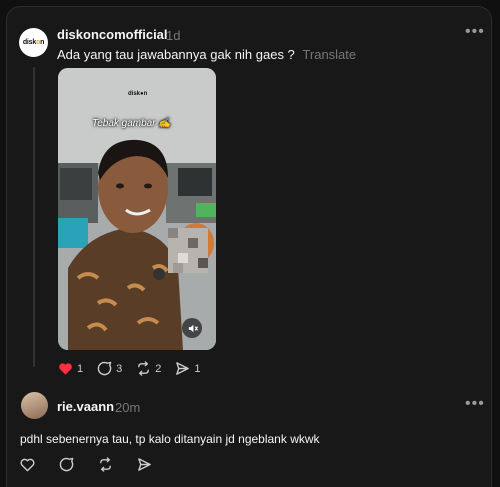 Image resolution: width=500 pixels, height=487 pixels. What do you see at coordinates (112, 34) in the screenshot?
I see `post-username: diskoncomofficial` at bounding box center [112, 34].